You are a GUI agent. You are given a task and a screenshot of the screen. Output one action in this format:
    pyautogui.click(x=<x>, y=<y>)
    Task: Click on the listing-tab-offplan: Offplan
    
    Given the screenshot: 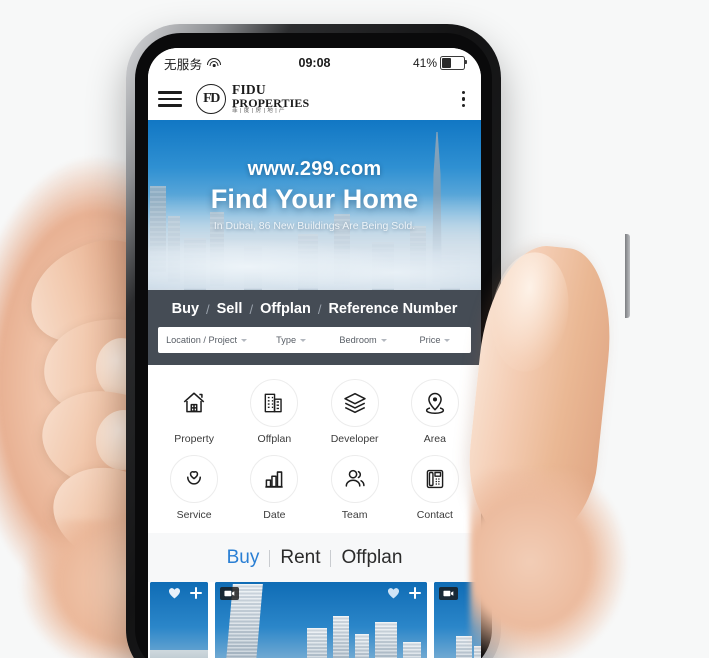 What is the action you would take?
    pyautogui.click(x=371, y=558)
    